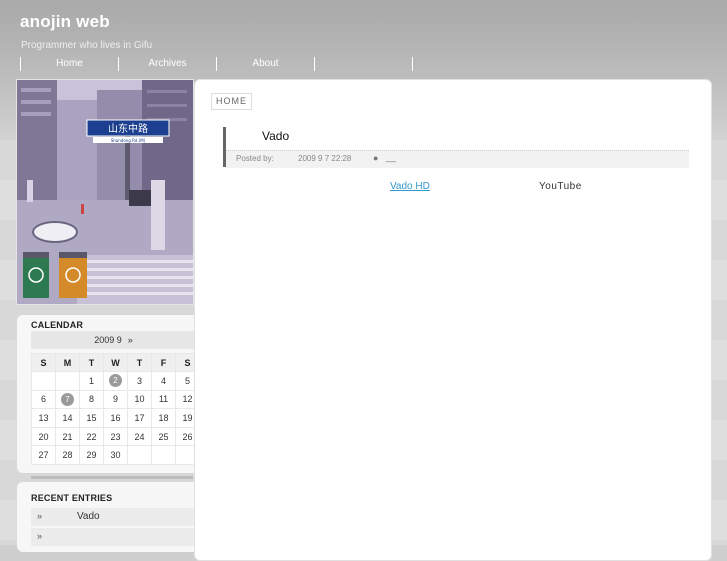 This screenshot has height=561, width=727. Describe the element at coordinates (163, 362) in the screenshot. I see `weekday-fri: F` at that location.